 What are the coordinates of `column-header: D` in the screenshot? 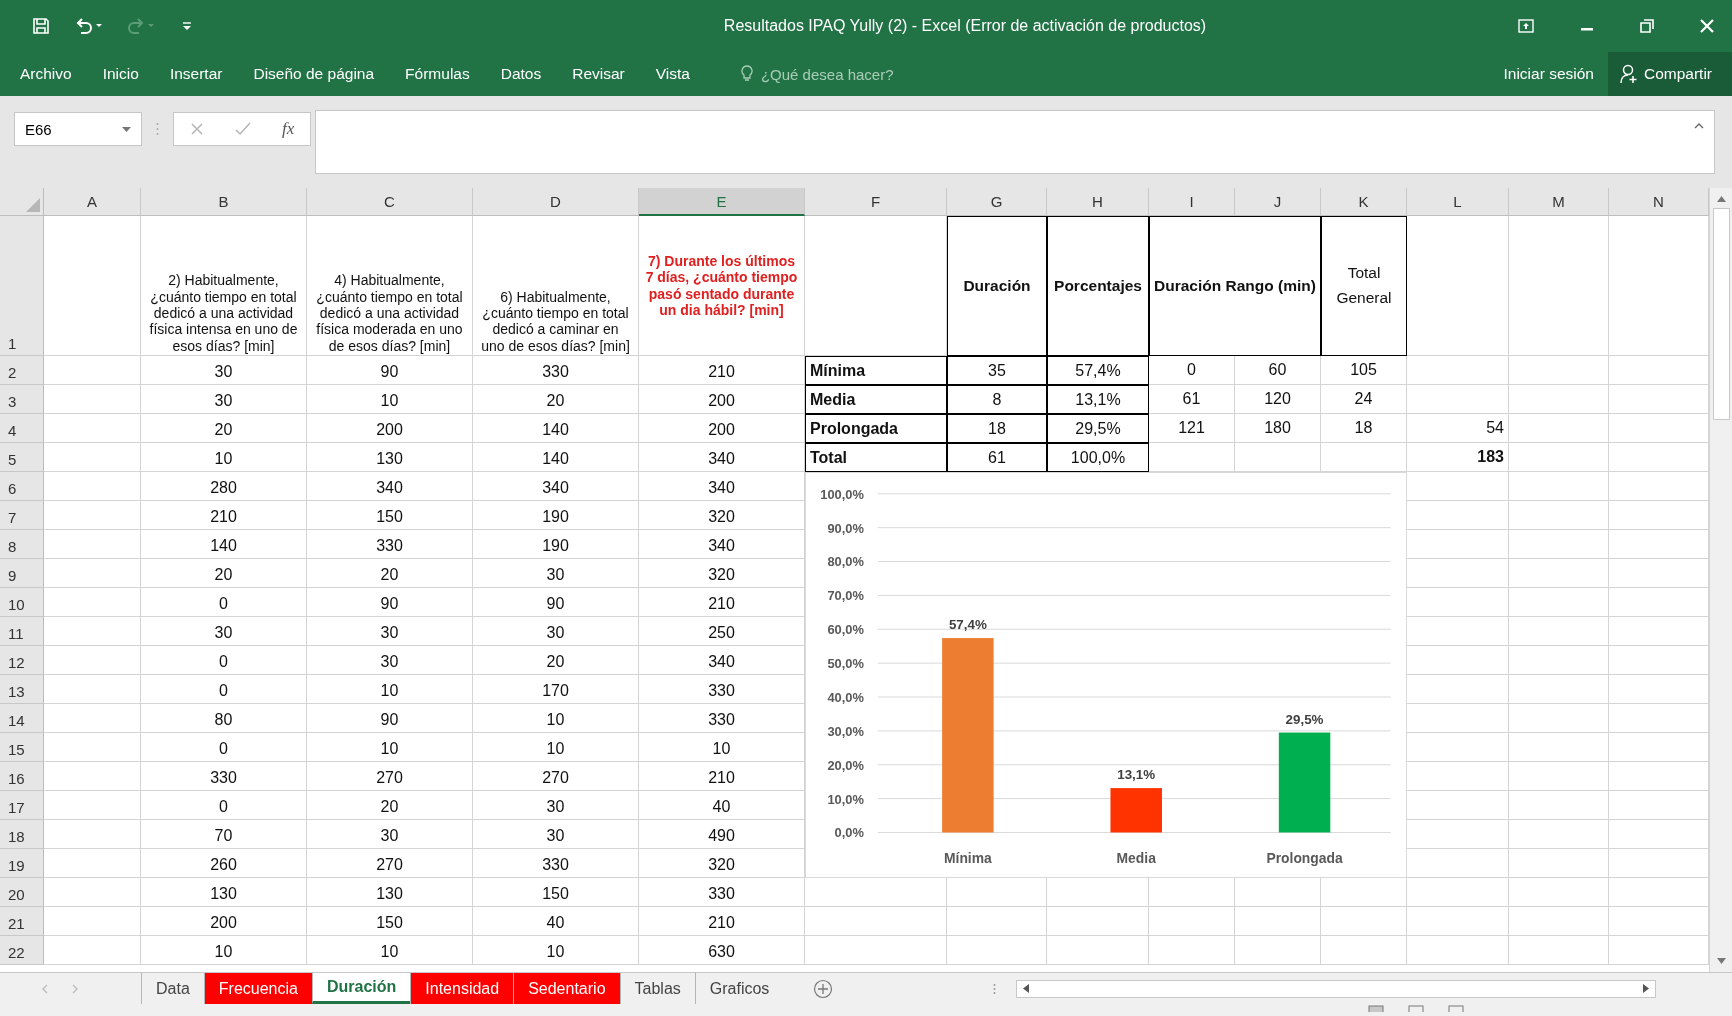 It's located at (556, 202).